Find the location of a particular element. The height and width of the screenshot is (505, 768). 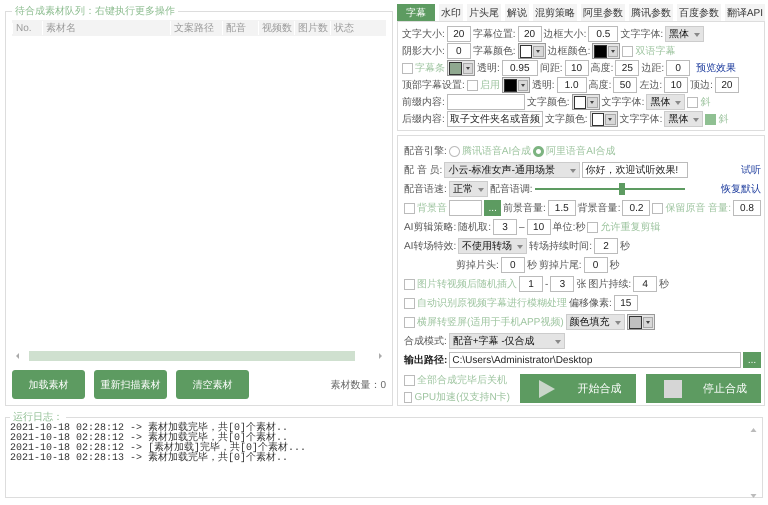

field-label: 边框颜色: is located at coordinates (569, 51).